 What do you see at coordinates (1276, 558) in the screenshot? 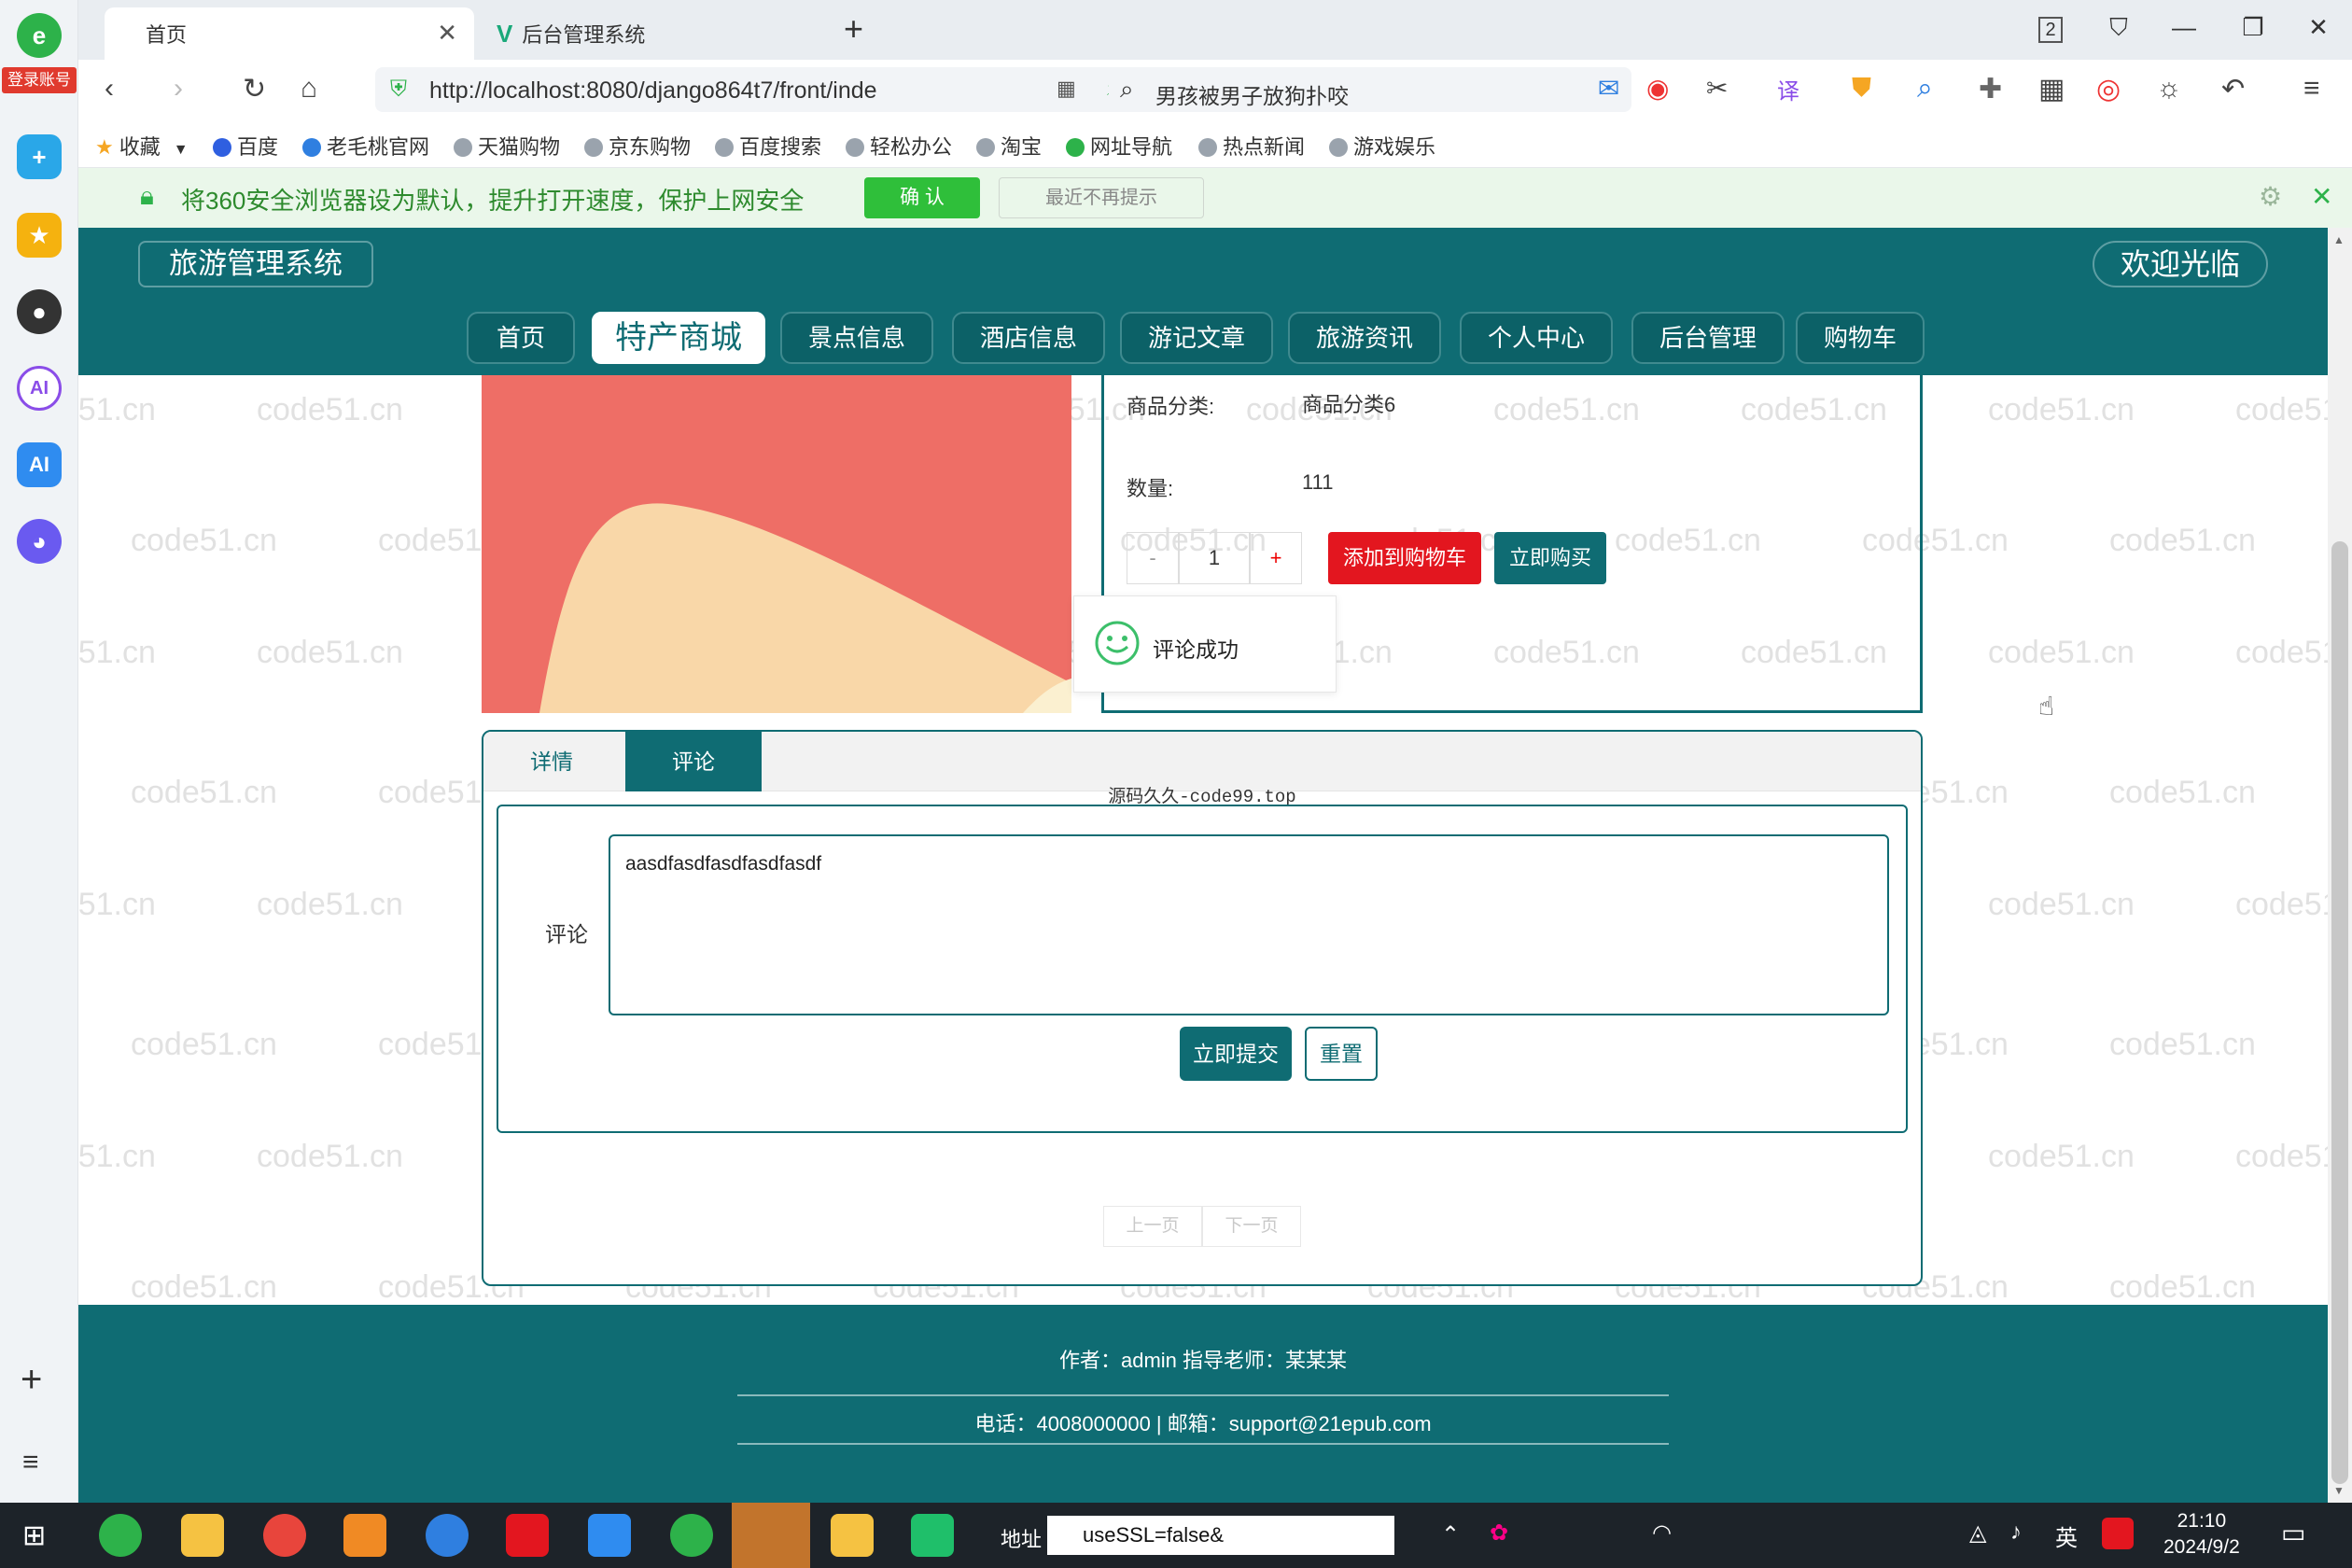
I see `quantity-increase-button: +` at bounding box center [1276, 558].